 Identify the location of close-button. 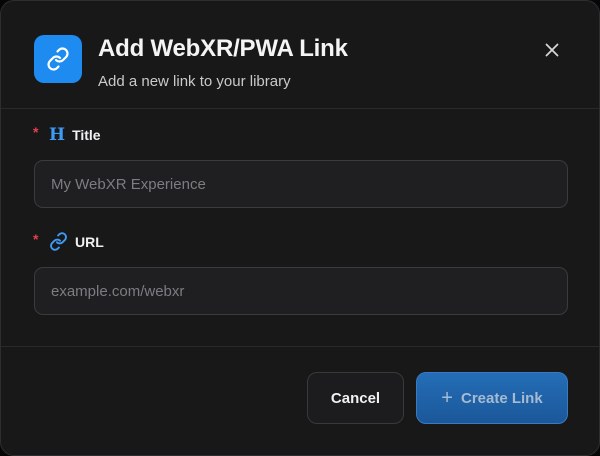
(552, 50).